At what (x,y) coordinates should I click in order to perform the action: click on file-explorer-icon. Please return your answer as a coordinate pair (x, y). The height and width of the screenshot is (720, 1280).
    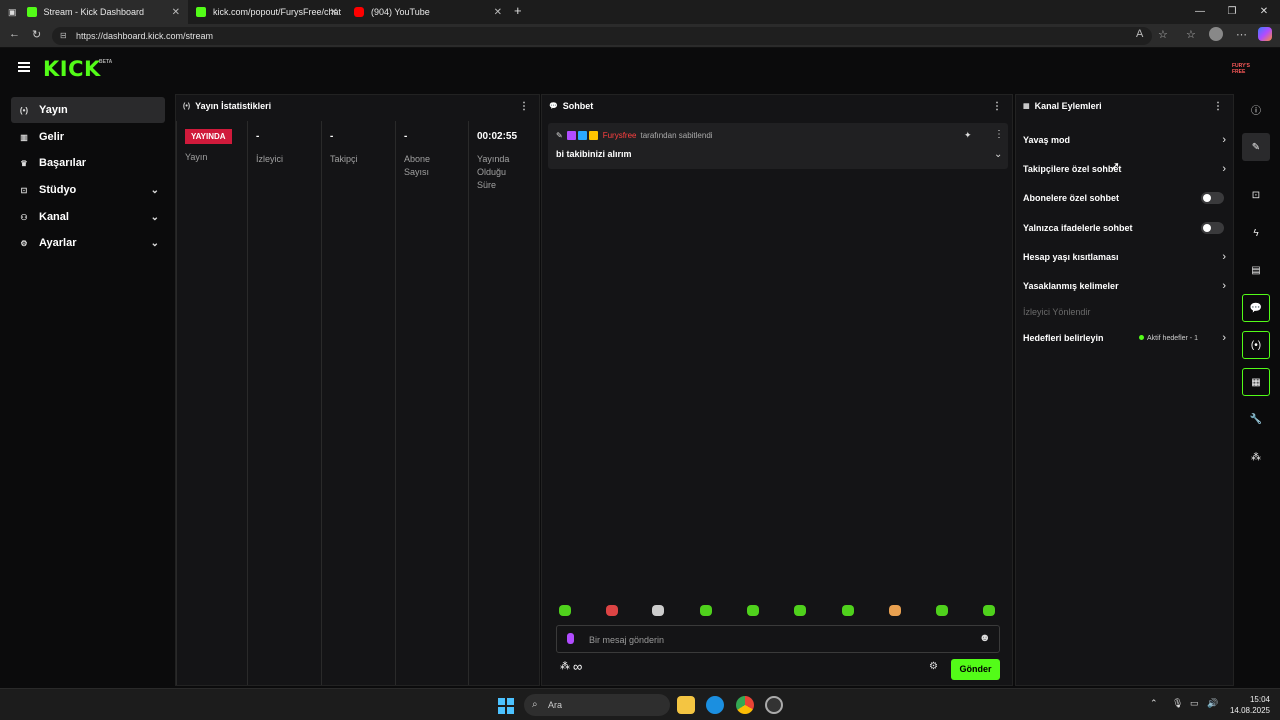
    Looking at the image, I should click on (686, 705).